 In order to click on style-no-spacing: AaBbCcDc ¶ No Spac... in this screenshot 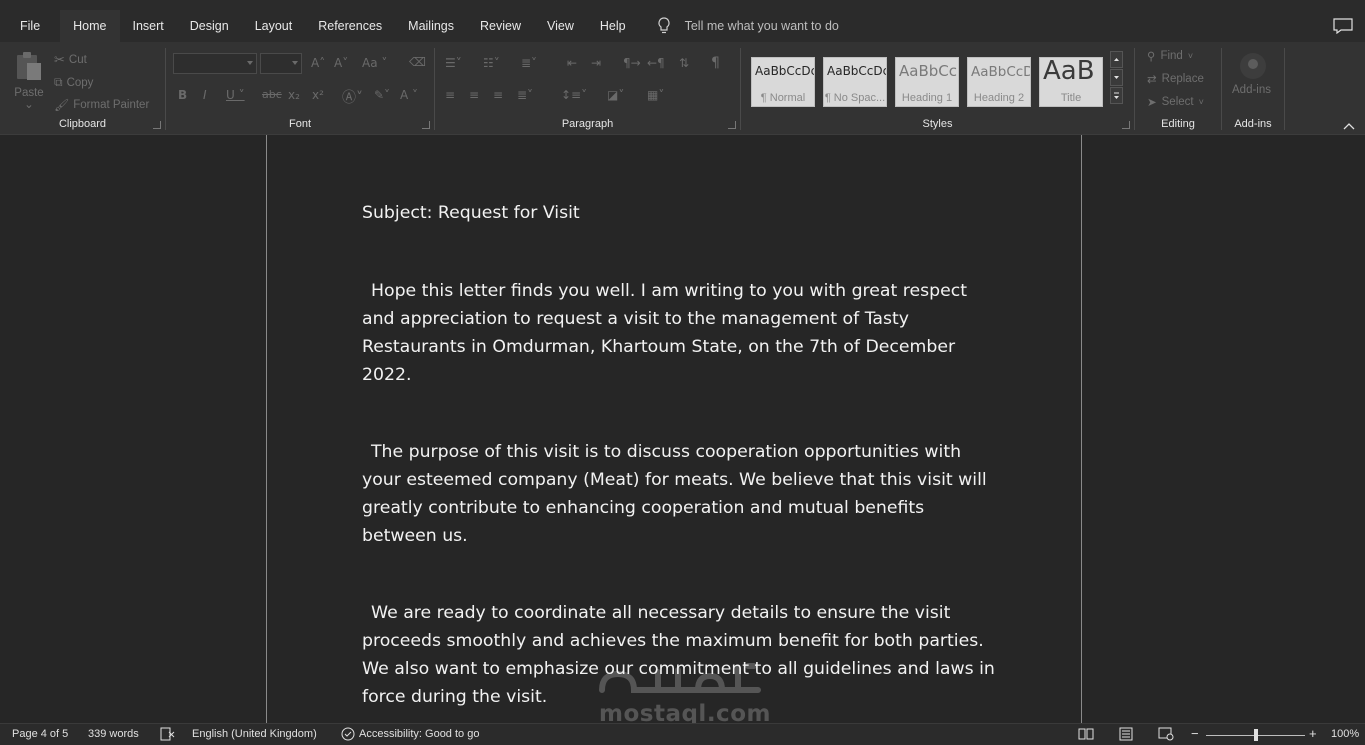, I will do `click(855, 82)`.